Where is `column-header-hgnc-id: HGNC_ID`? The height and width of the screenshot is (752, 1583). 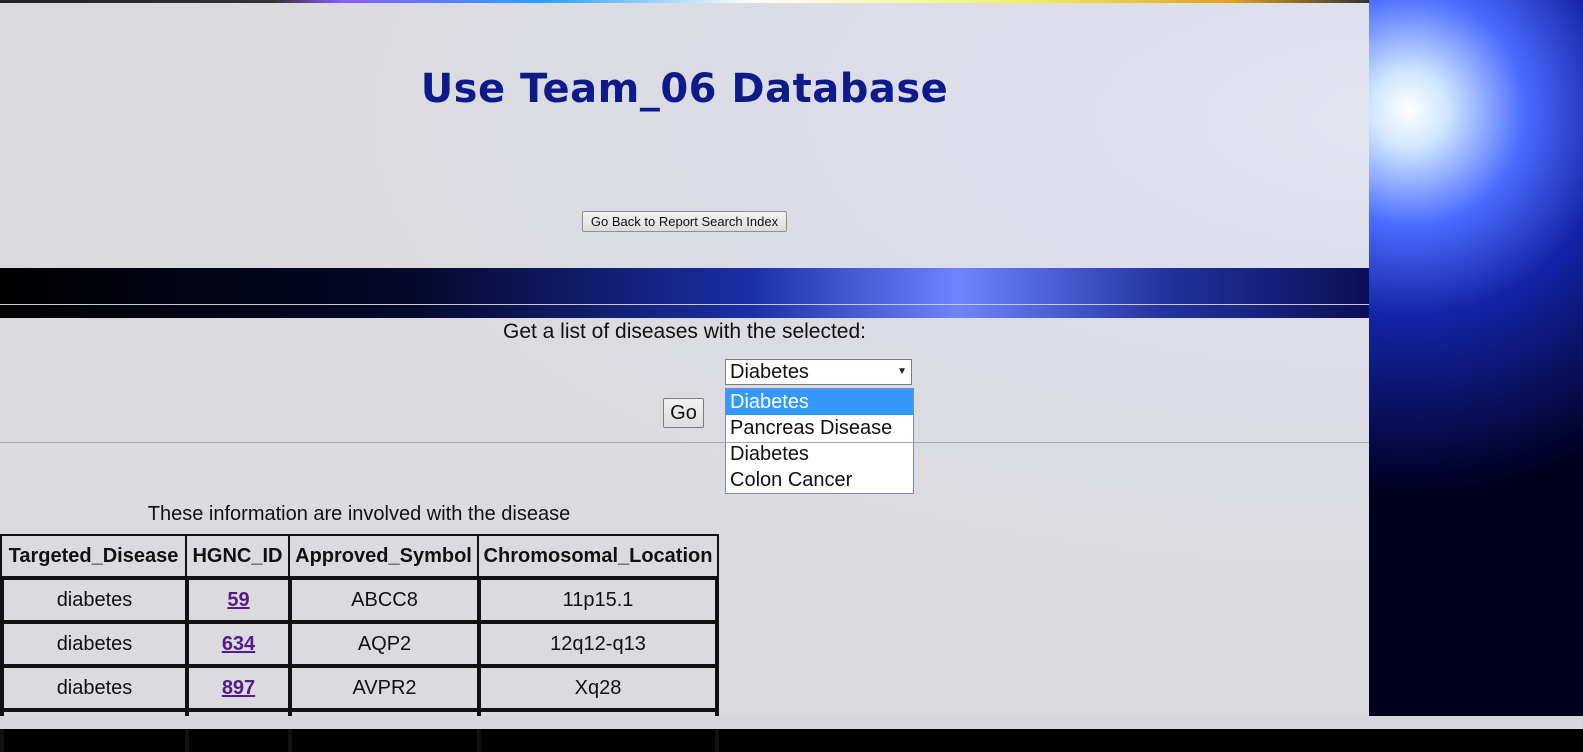 column-header-hgnc-id: HGNC_ID is located at coordinates (236, 555).